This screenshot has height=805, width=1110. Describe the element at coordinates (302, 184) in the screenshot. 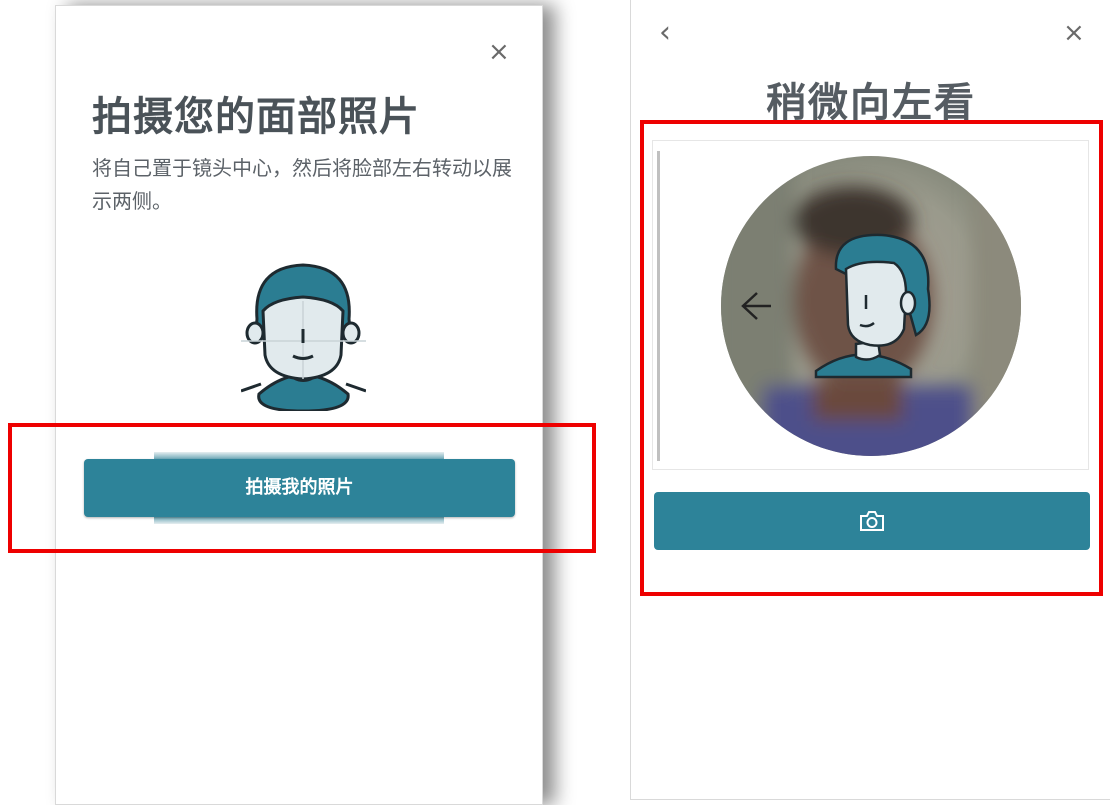

I see `instruction-text: 将自己置于镜头中心，然后将脸部左右转动以展示两侧。` at that location.